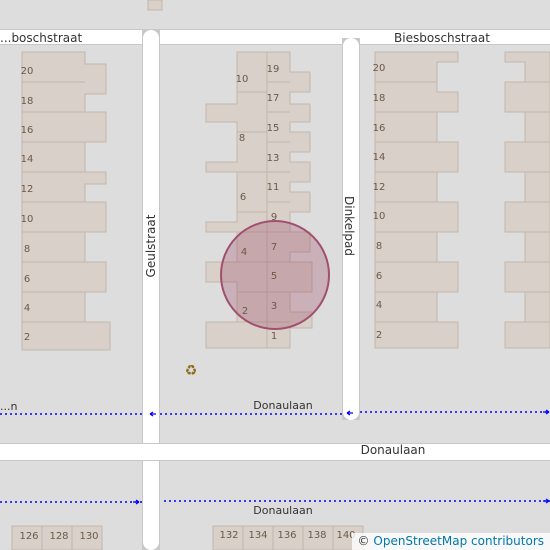 This screenshot has width=550, height=550. Describe the element at coordinates (191, 371) in the screenshot. I see `recycling-icon: ♻` at that location.